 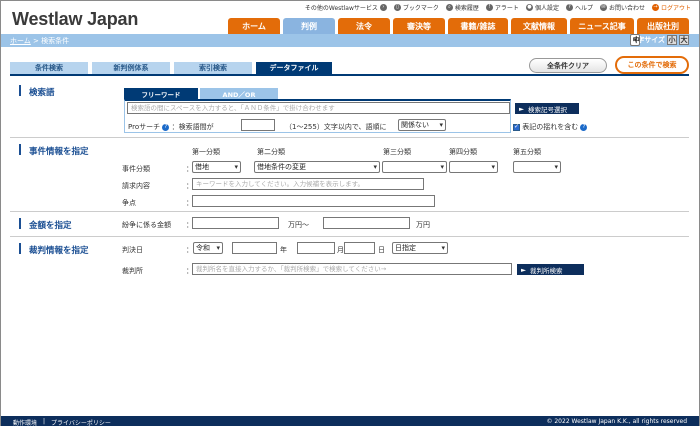 I want to click on pro-search-text: Proサーチ, so click(x=144, y=127).